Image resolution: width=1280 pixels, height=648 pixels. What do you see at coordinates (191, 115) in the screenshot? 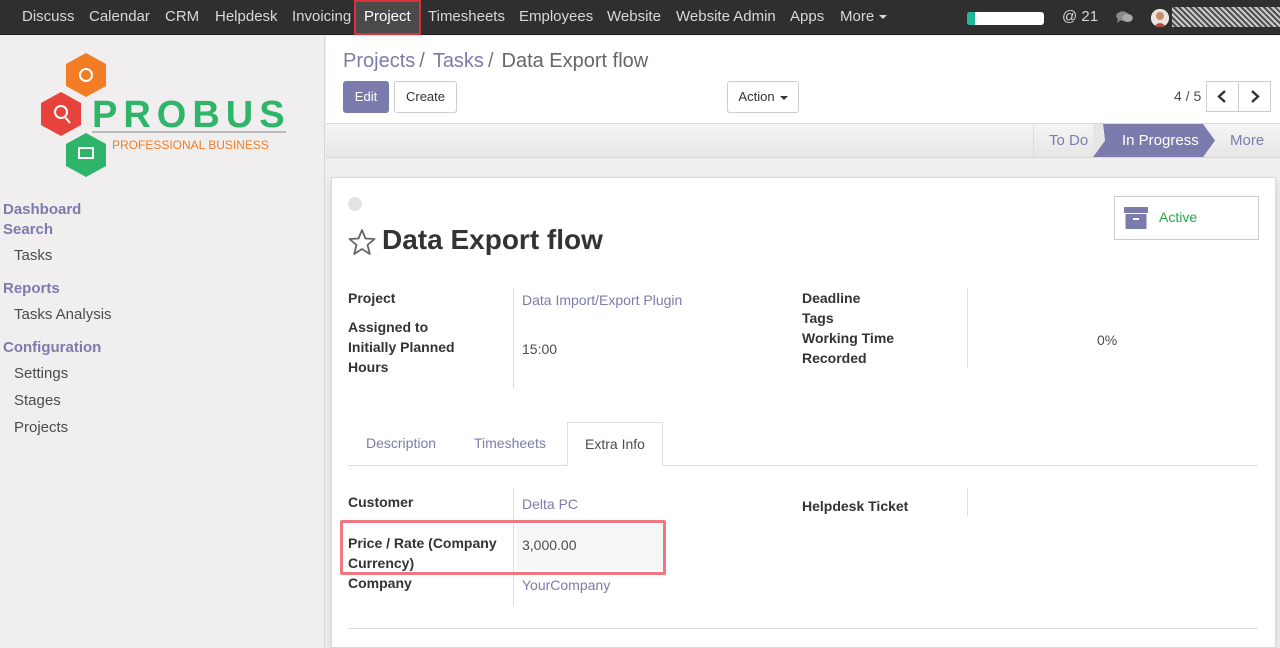
I see `logo-wordmark: PROBUSE` at bounding box center [191, 115].